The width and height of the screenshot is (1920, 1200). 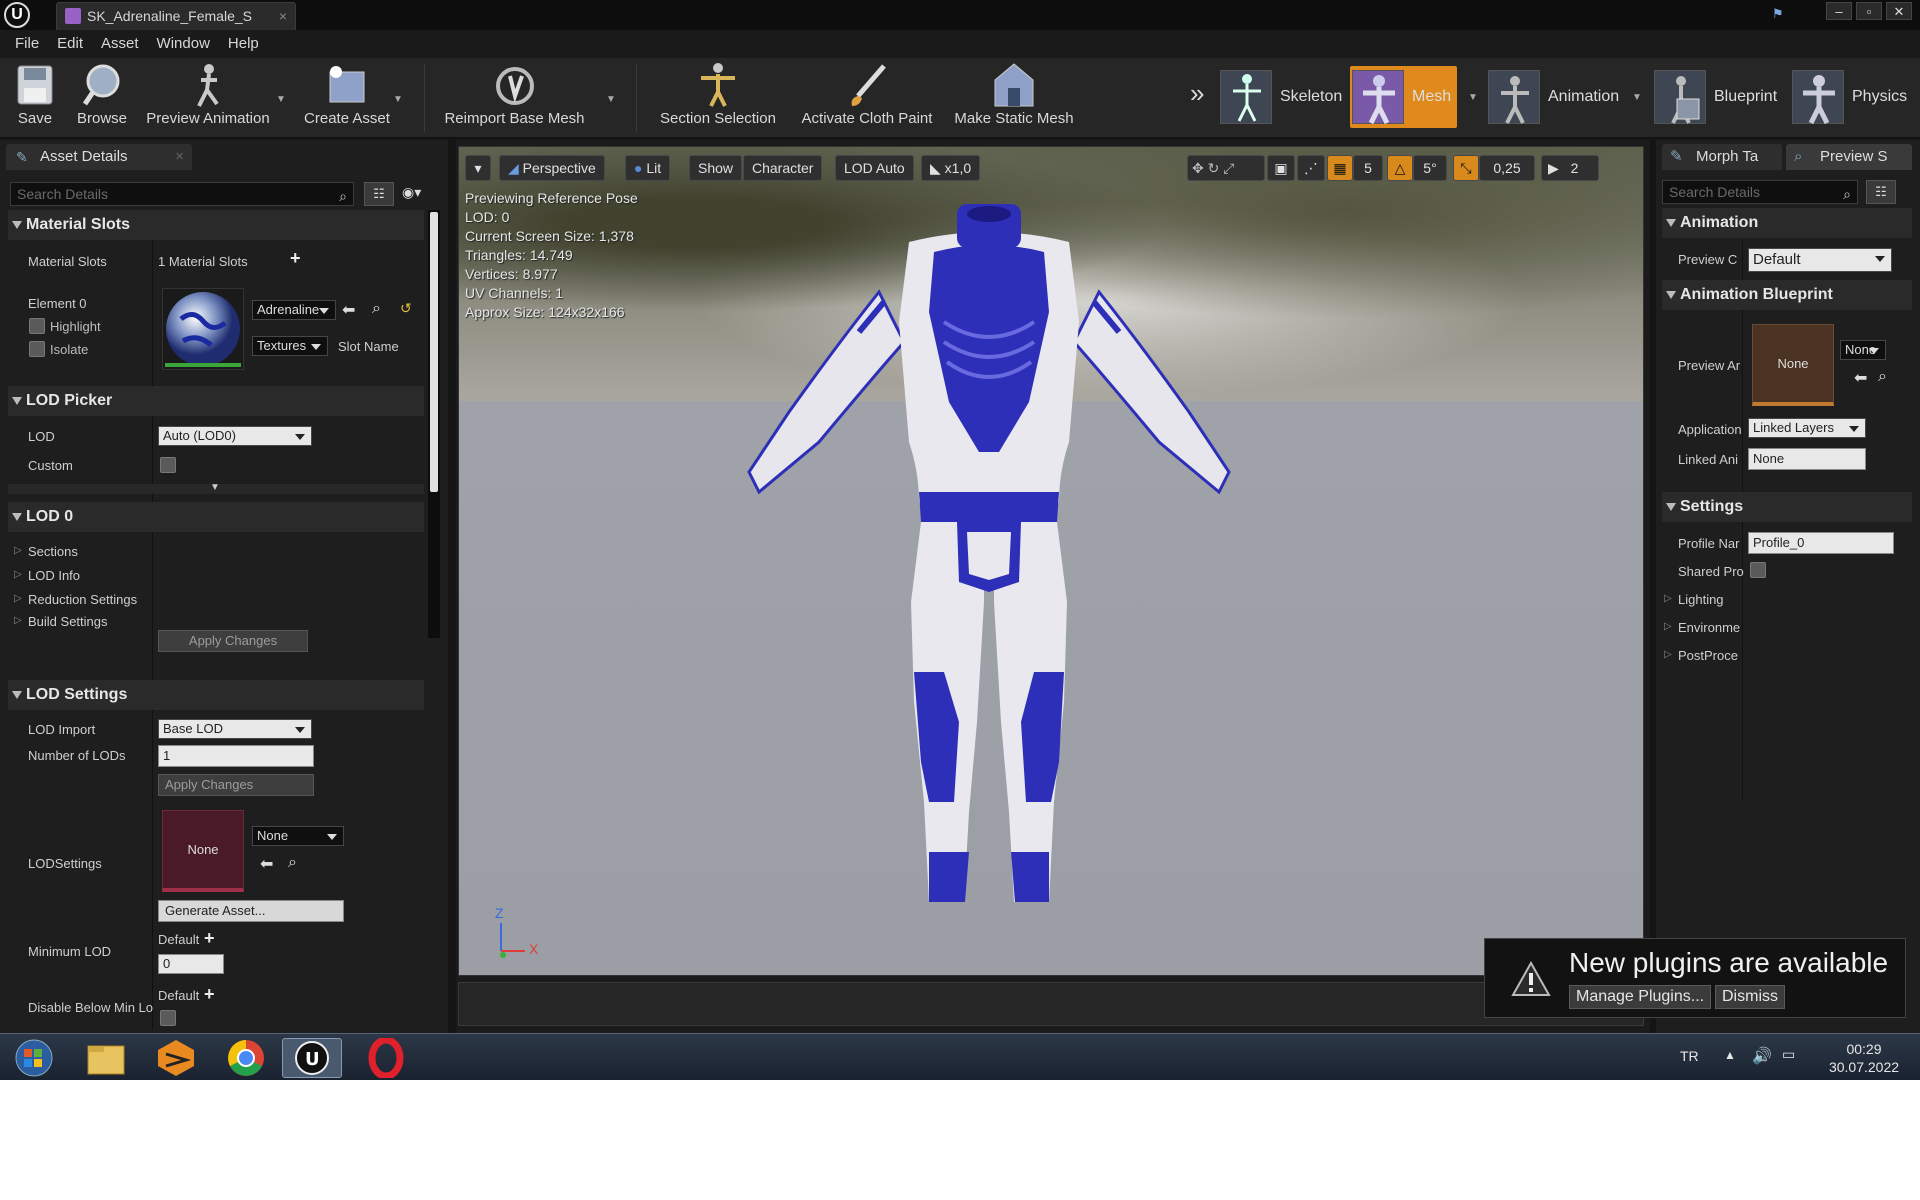 What do you see at coordinates (243, 44) in the screenshot?
I see `menu-help: Help` at bounding box center [243, 44].